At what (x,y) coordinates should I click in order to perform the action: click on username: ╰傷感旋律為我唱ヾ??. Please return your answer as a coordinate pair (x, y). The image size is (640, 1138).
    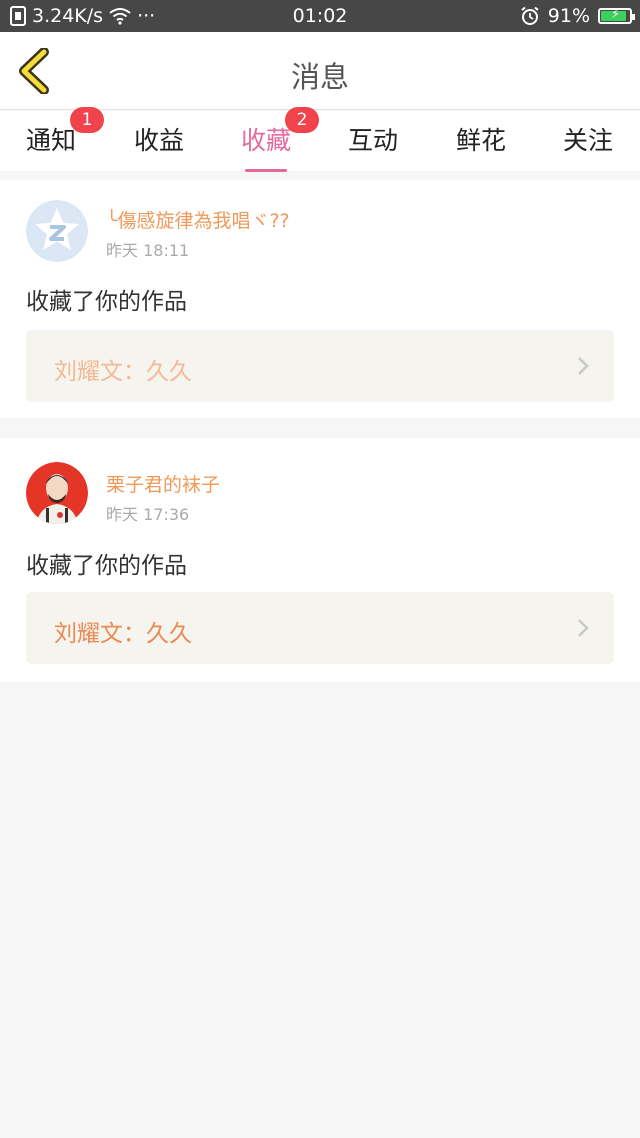
    Looking at the image, I should click on (198, 219).